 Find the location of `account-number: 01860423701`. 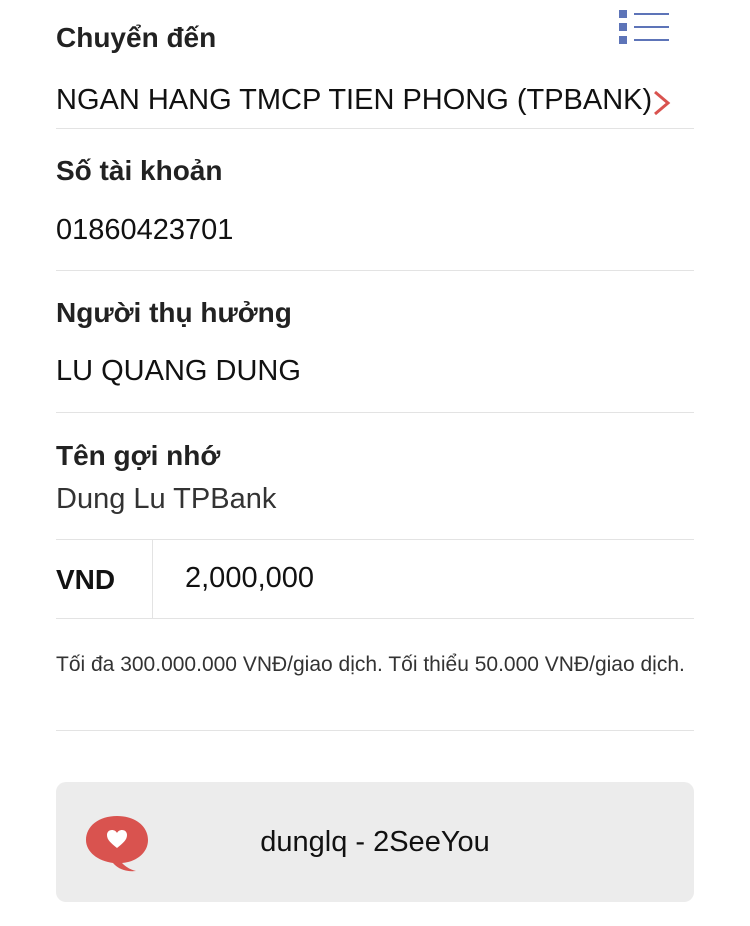

account-number: 01860423701 is located at coordinates (145, 230).